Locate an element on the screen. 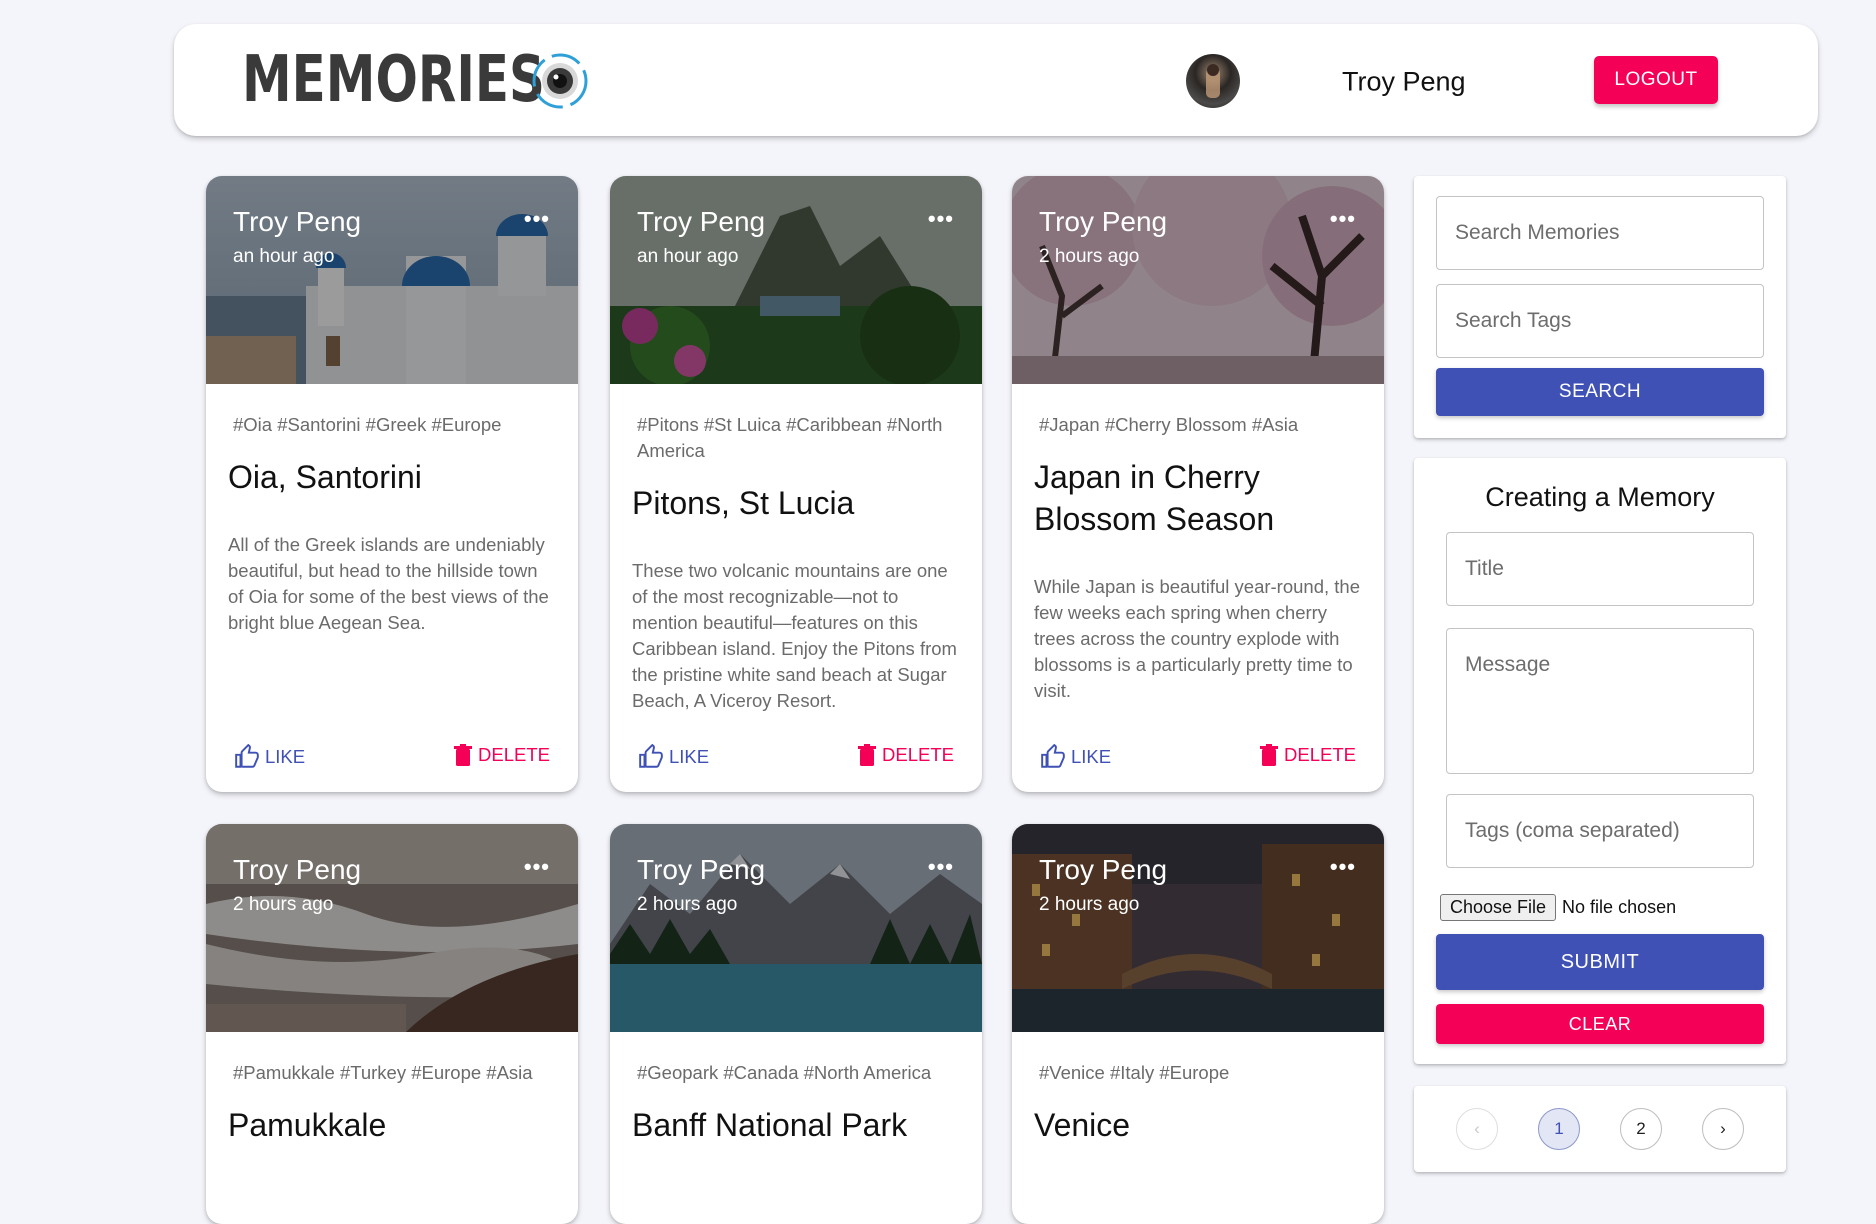 Image resolution: width=1876 pixels, height=1224 pixels. pagination: ‹ 1 2 › is located at coordinates (1600, 1129).